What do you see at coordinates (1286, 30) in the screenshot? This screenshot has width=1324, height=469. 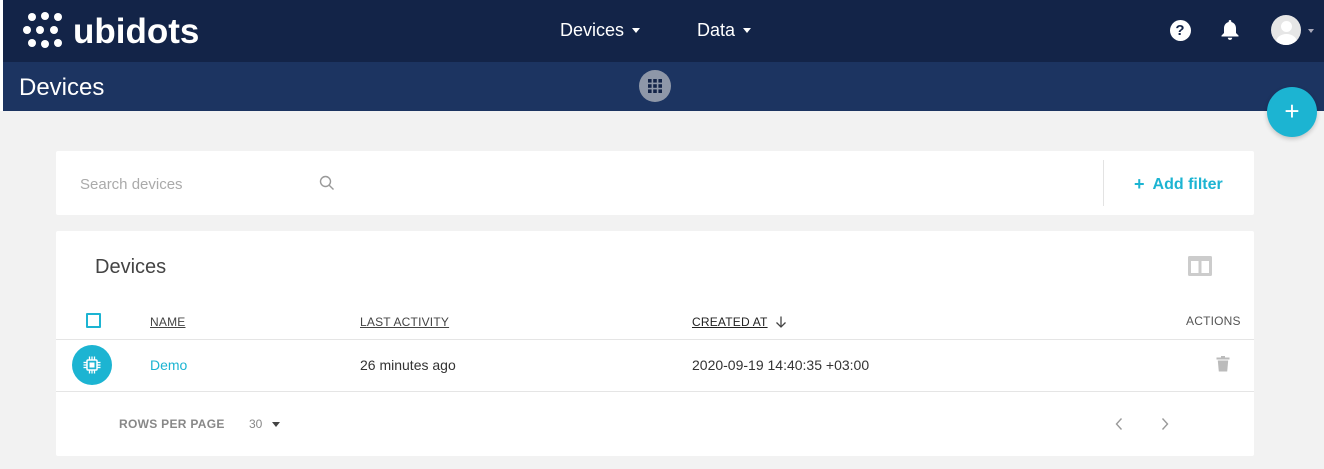 I see `user-avatar` at bounding box center [1286, 30].